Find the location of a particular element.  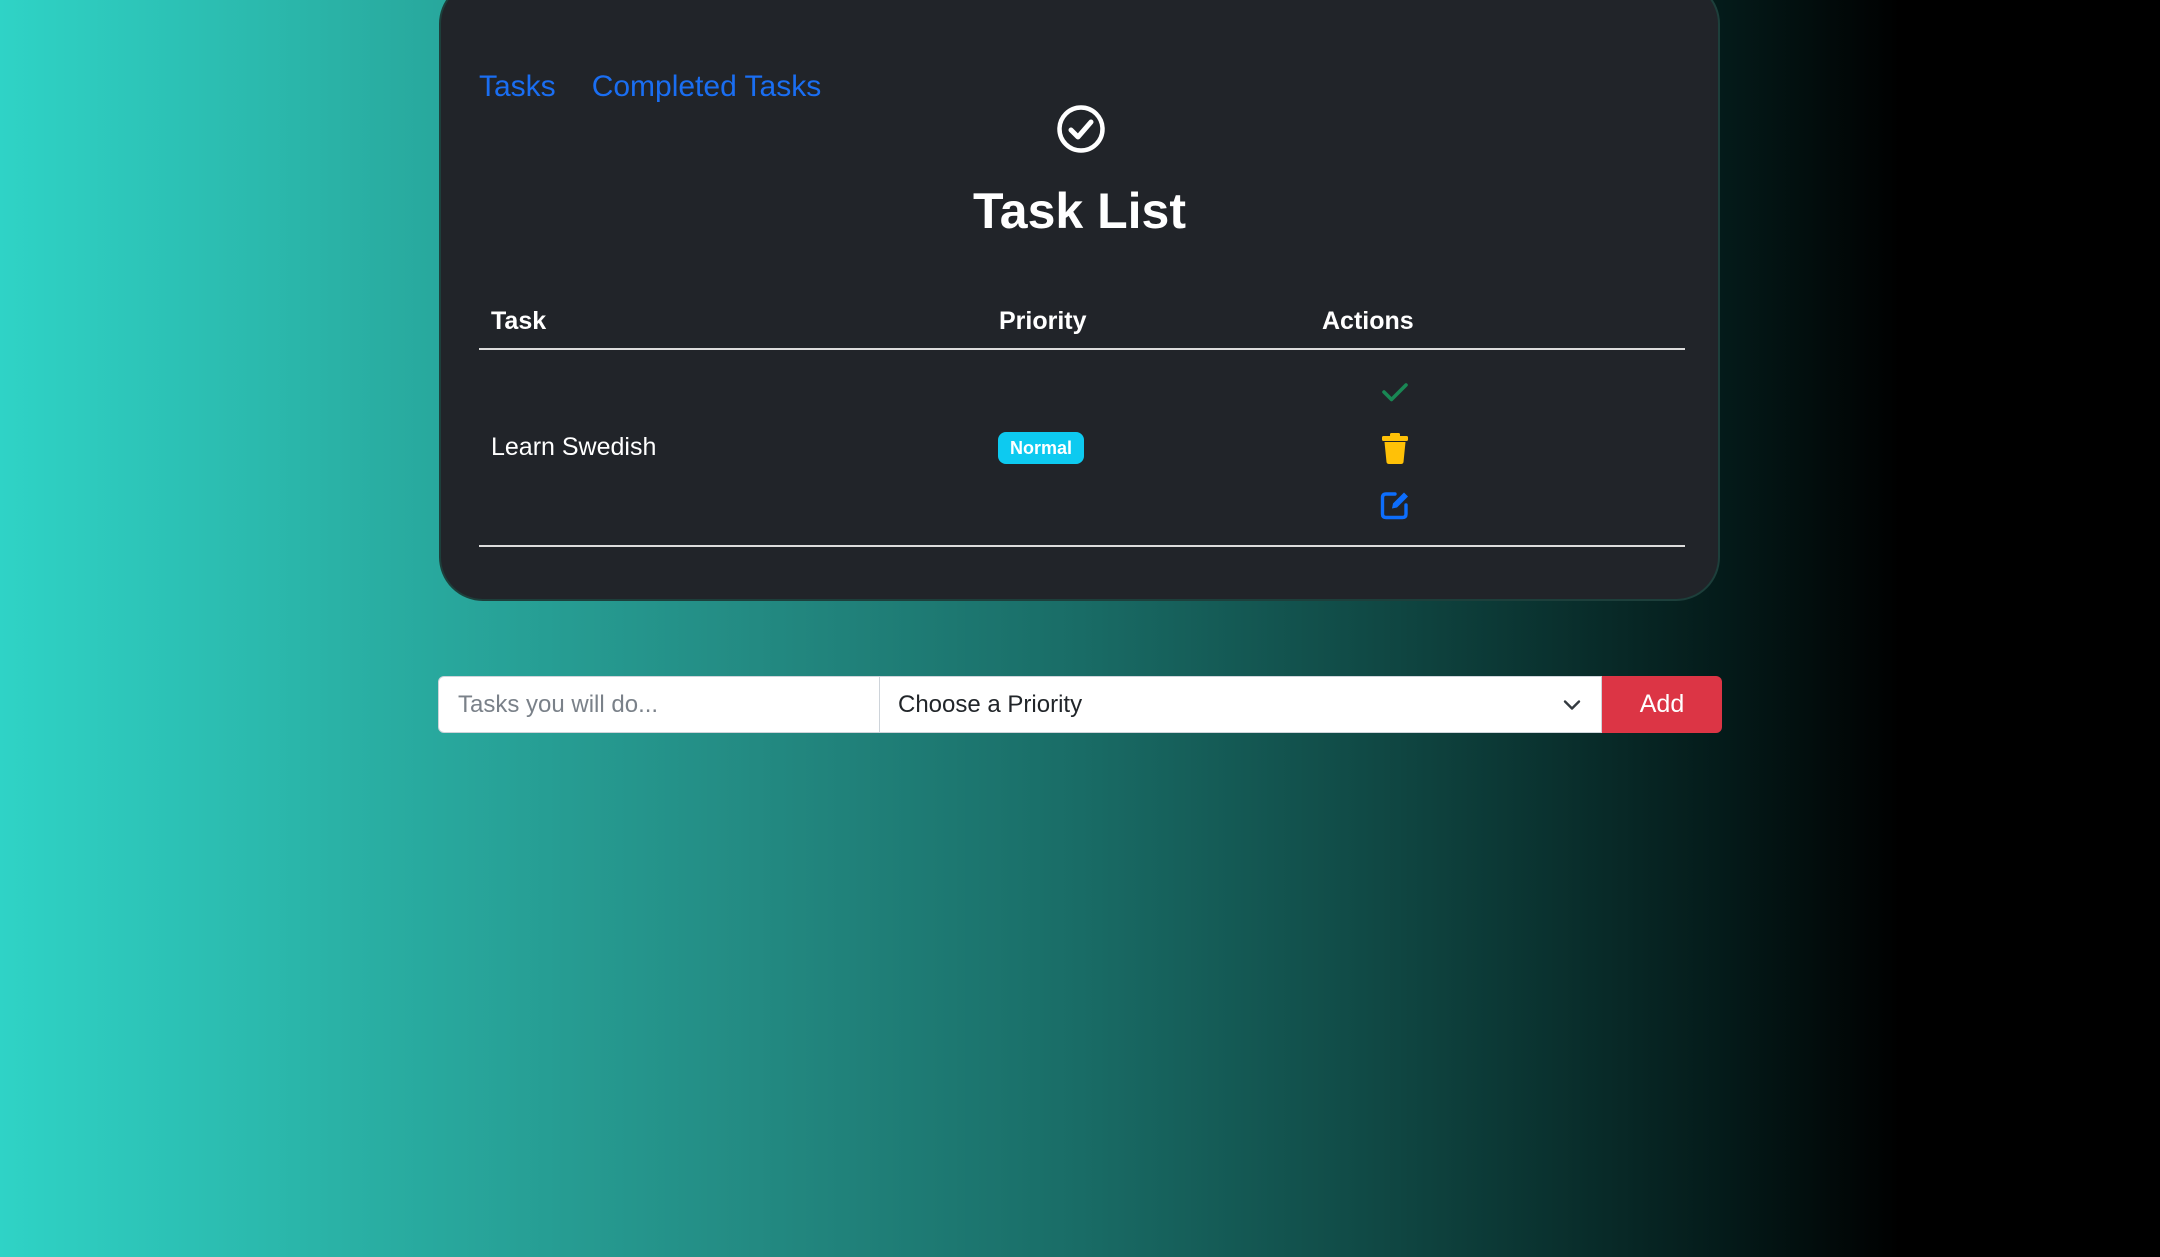

edit-task-button is located at coordinates (1395, 505).